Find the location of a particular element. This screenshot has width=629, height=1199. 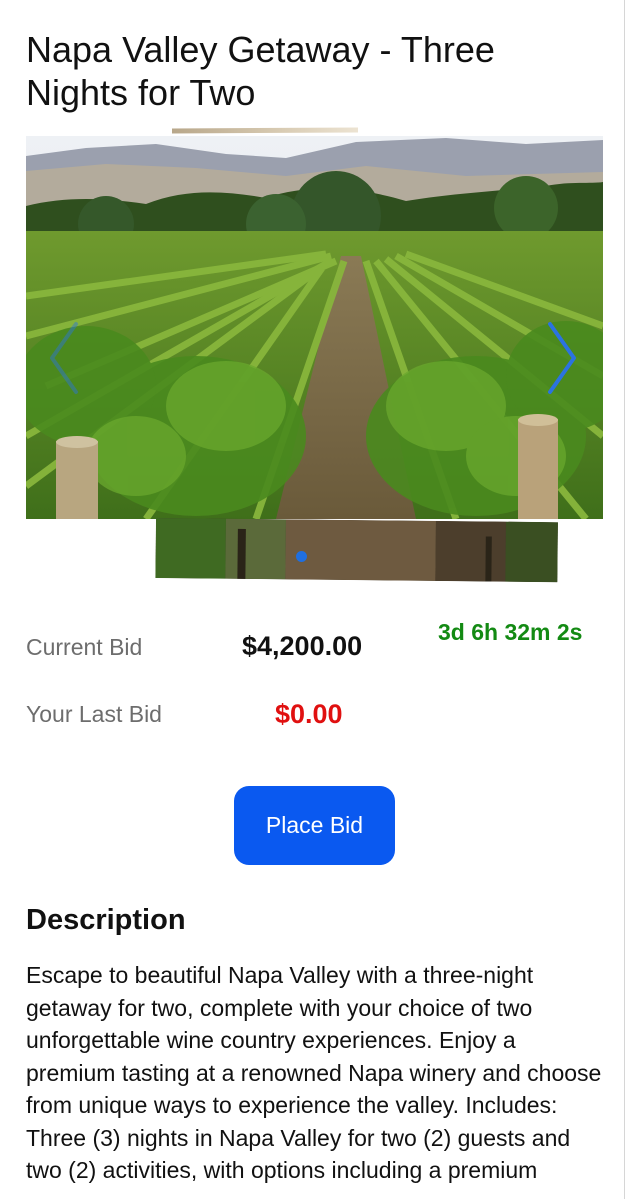

carousel-page-indicator is located at coordinates (301, 556).